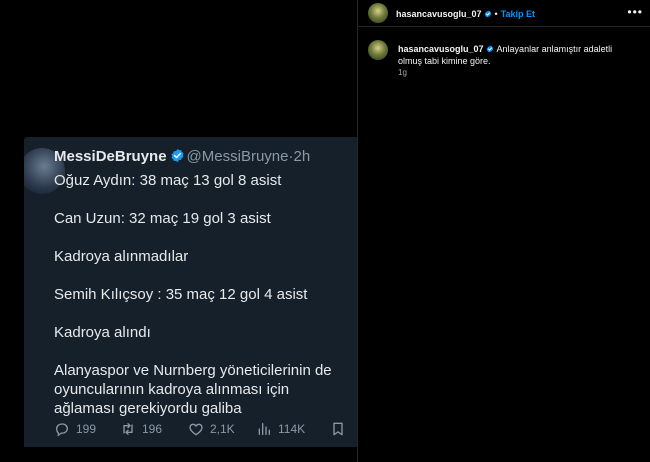 Image resolution: width=650 pixels, height=462 pixels. What do you see at coordinates (62, 430) in the screenshot?
I see `reply-icon` at bounding box center [62, 430].